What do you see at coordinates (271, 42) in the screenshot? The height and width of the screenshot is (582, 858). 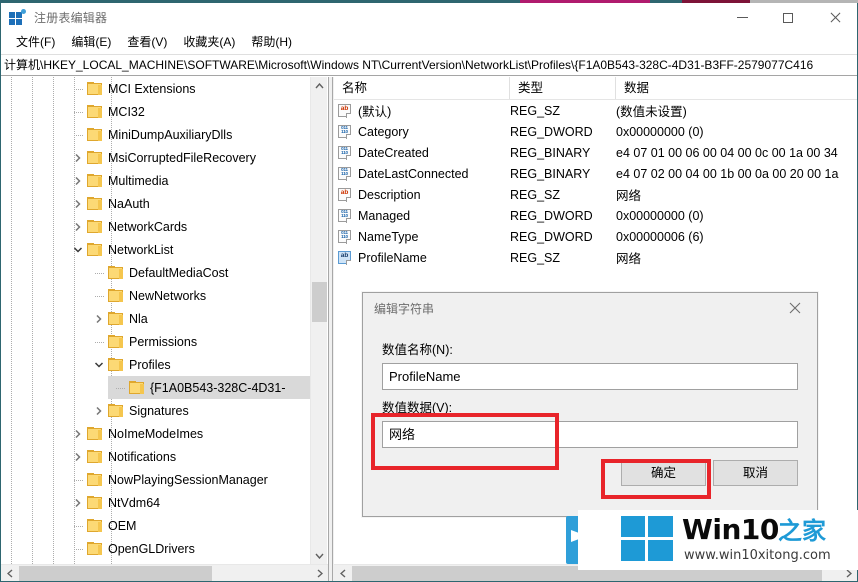 I see `menu-item-help: 帮助(H)` at bounding box center [271, 42].